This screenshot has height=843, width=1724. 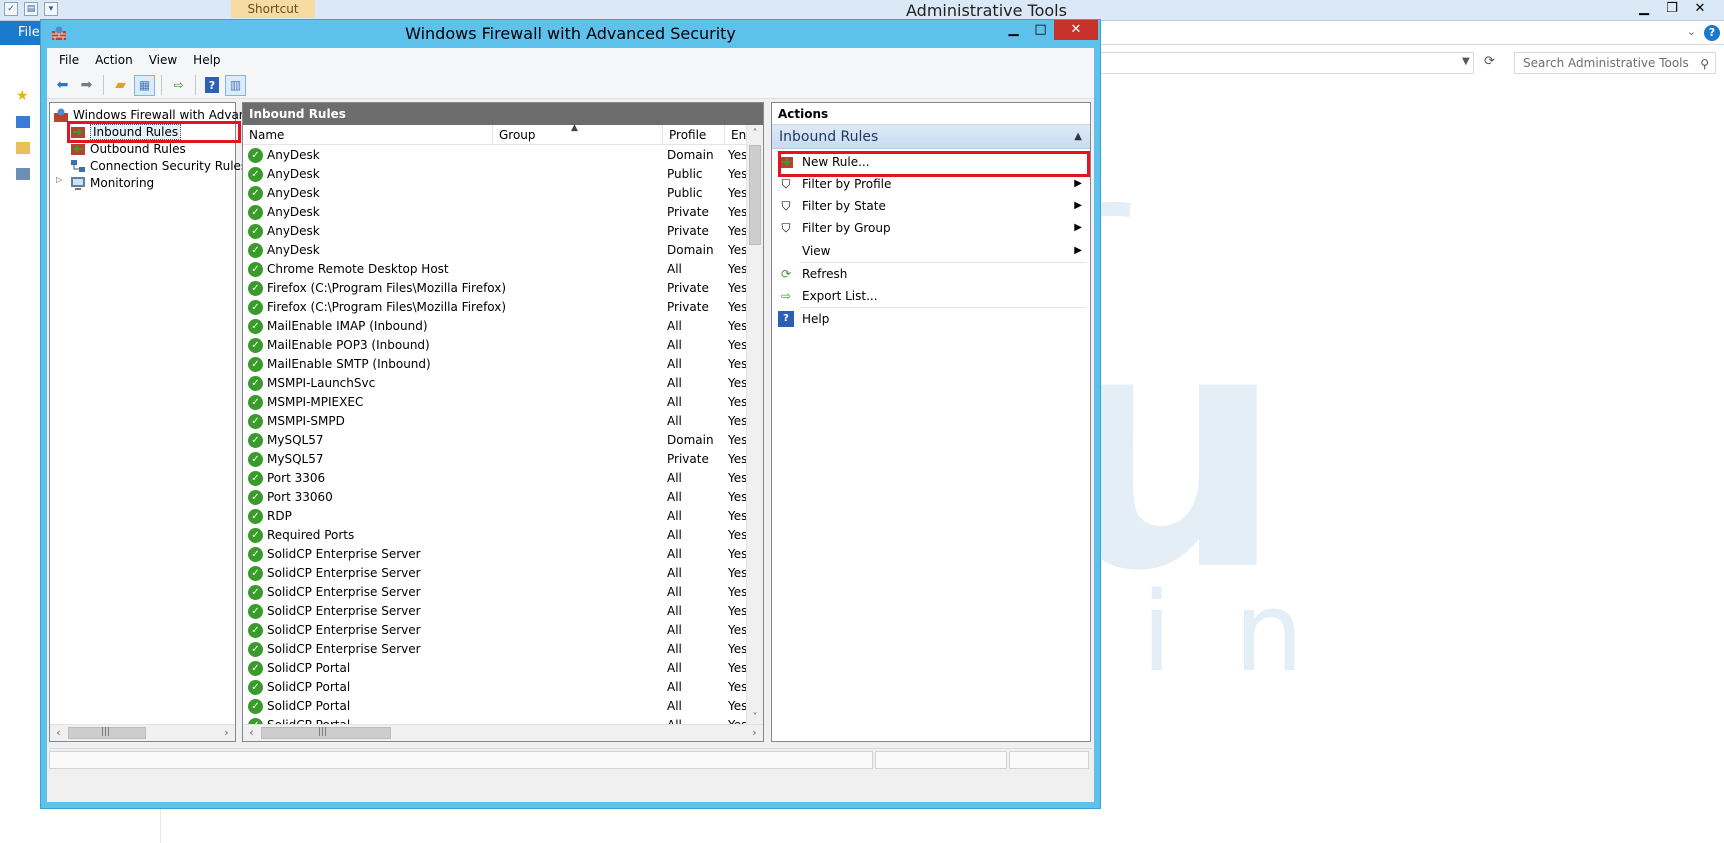 I want to click on properties-icon: ✓, so click(x=11, y=9).